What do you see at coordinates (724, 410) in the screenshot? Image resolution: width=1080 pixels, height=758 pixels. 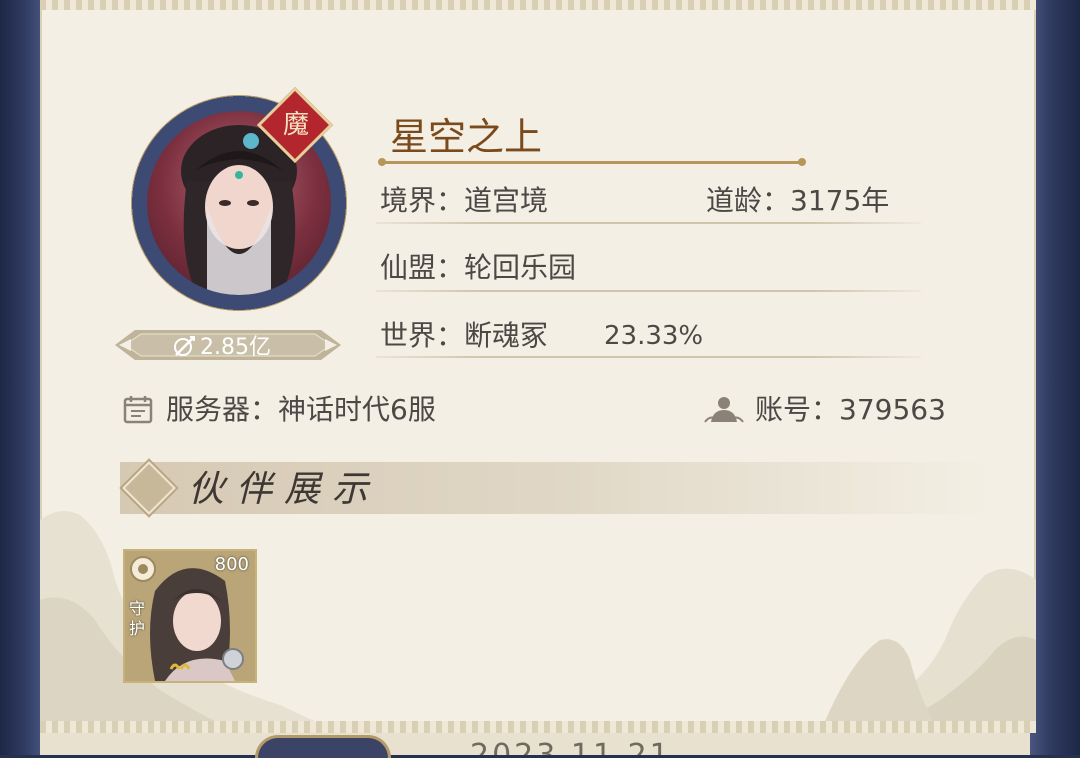 I see `person-icon` at bounding box center [724, 410].